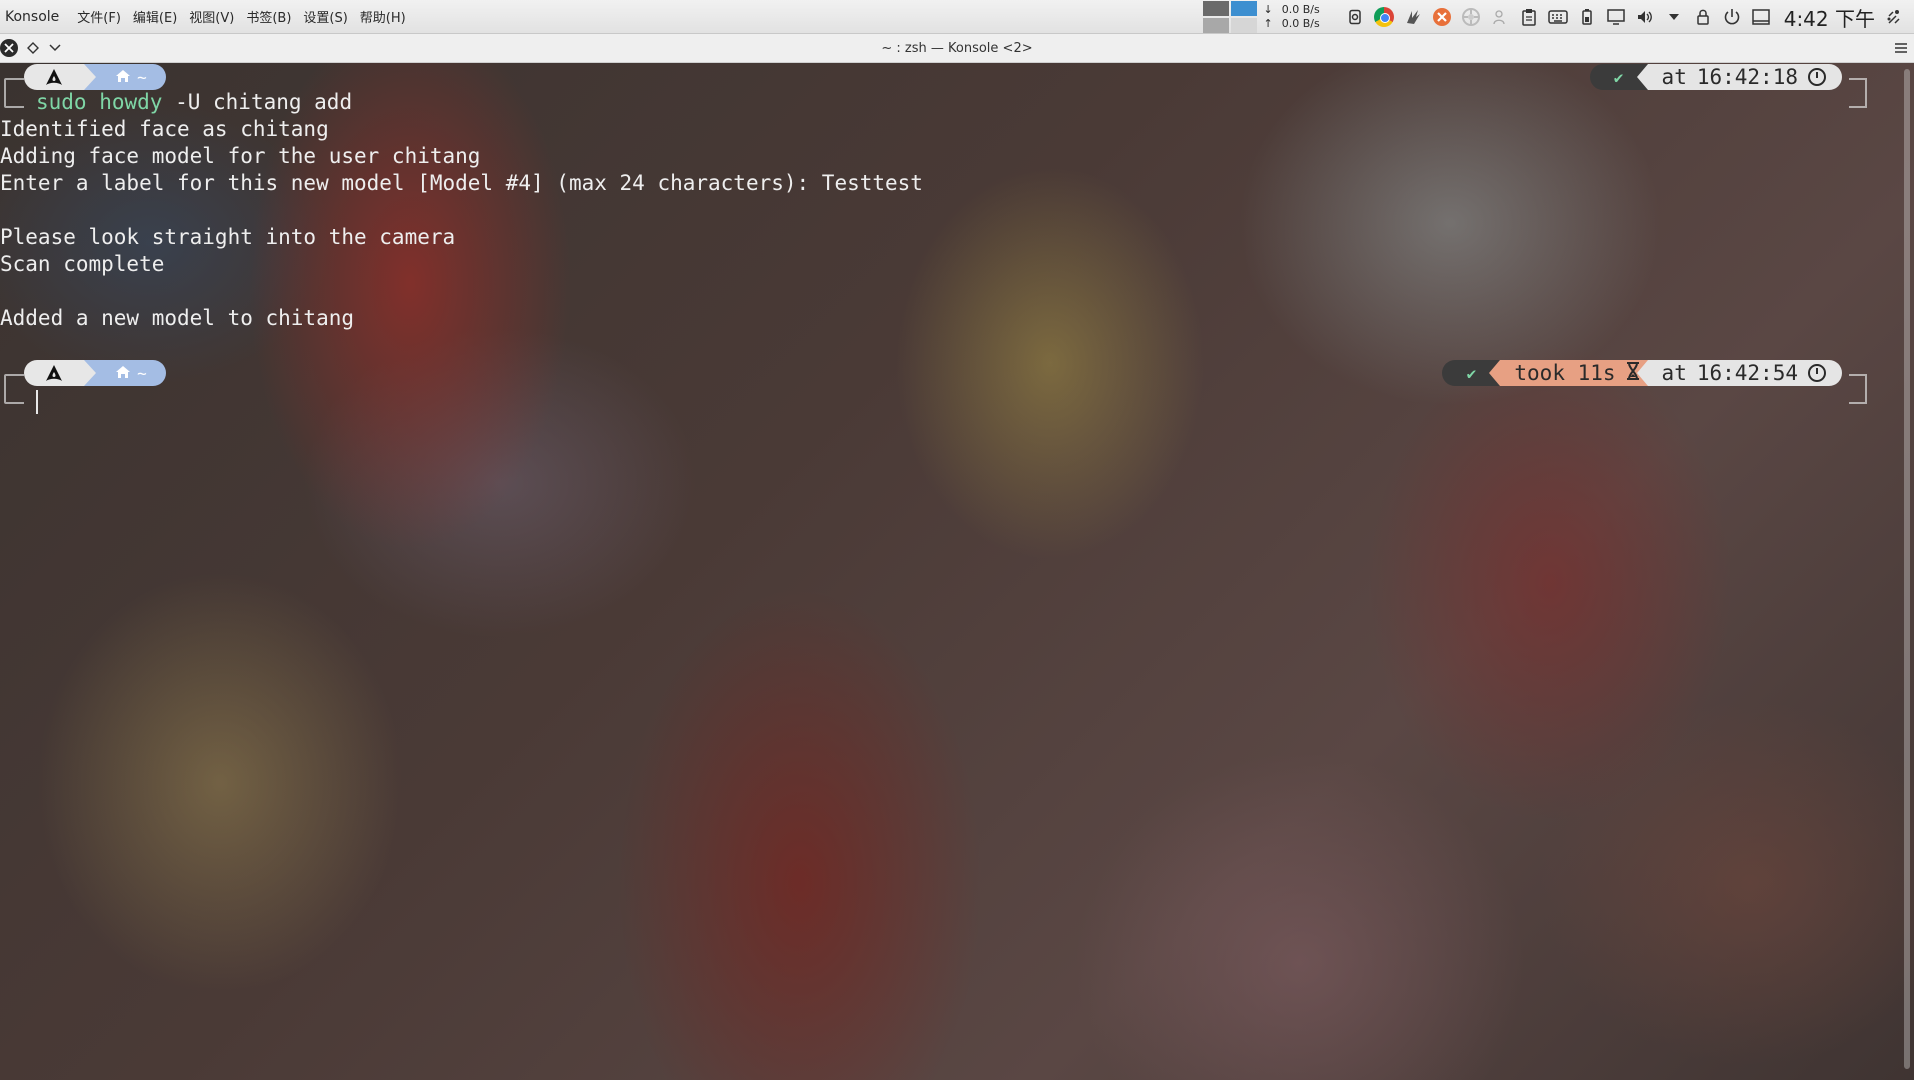 Image resolution: width=1914 pixels, height=1080 pixels. I want to click on expand-tray-icon, so click(1674, 17).